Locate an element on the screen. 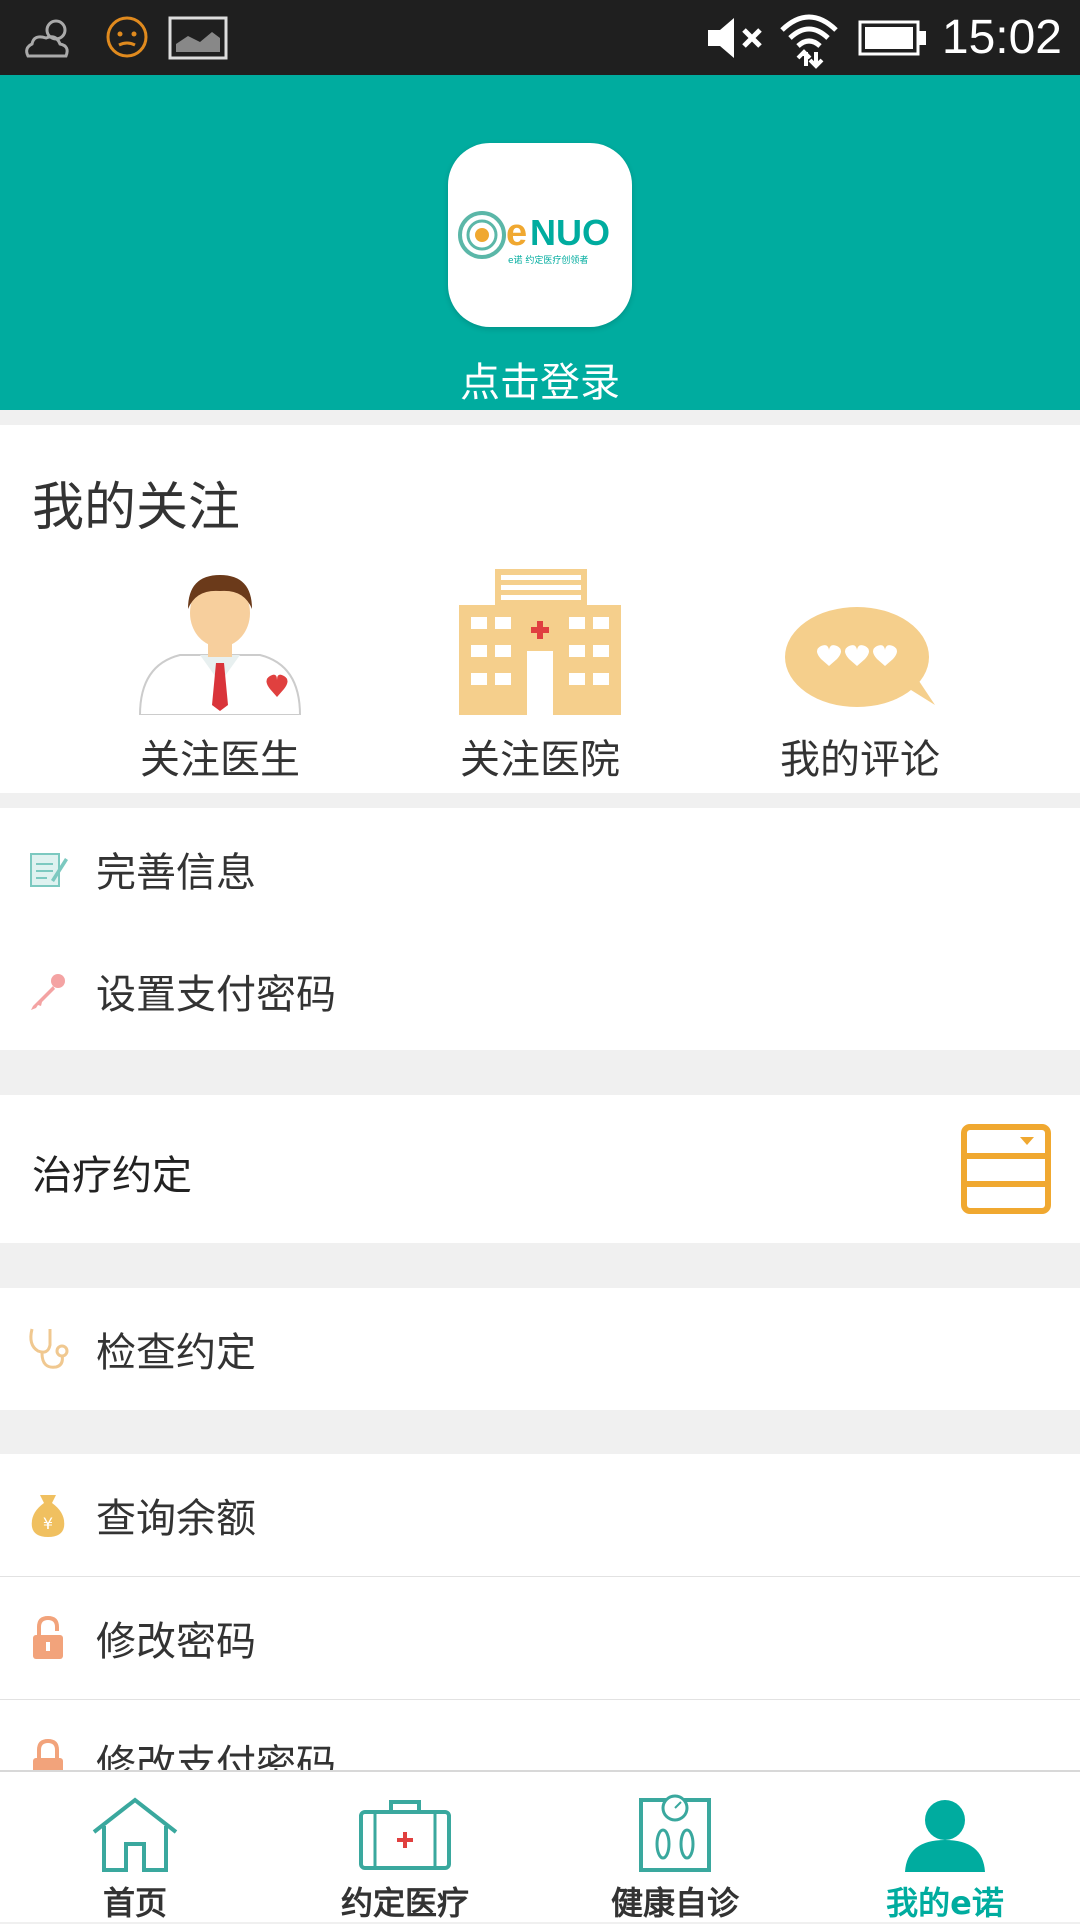 This screenshot has width=1080, height=1924. scale-icon is located at coordinates (675, 1833).